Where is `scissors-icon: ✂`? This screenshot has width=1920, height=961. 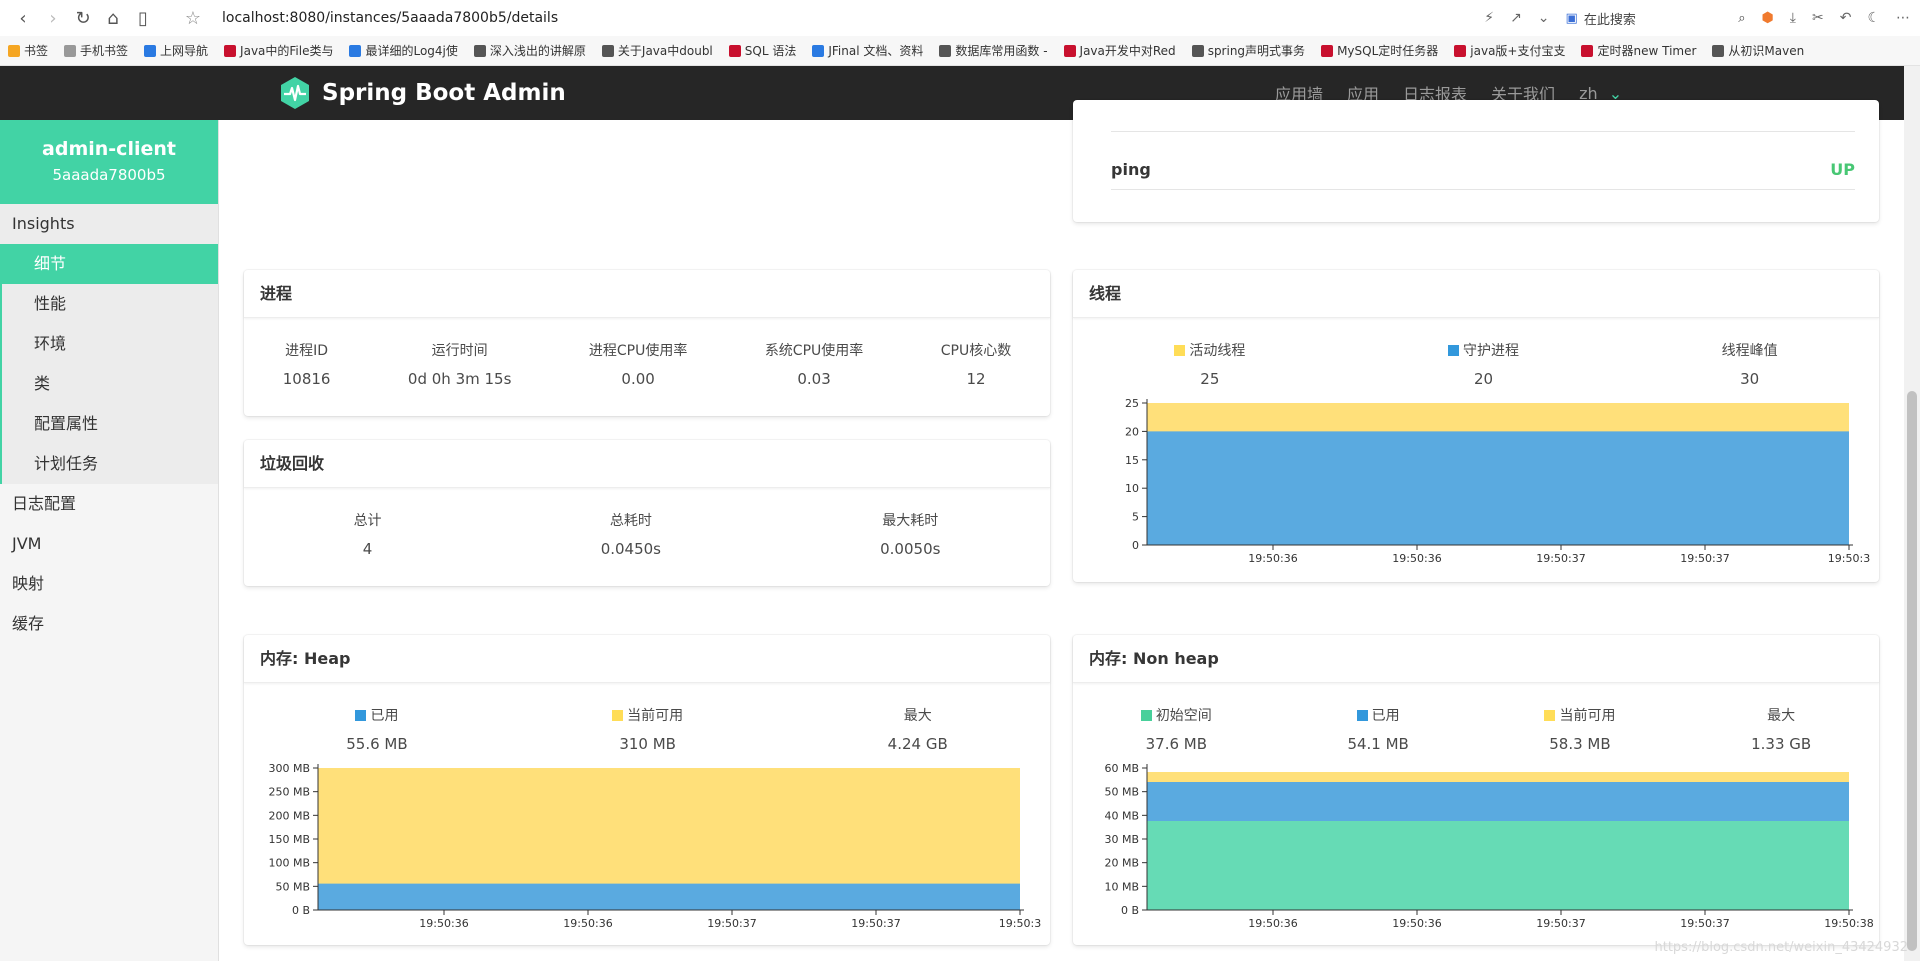 scissors-icon: ✂ is located at coordinates (1818, 18).